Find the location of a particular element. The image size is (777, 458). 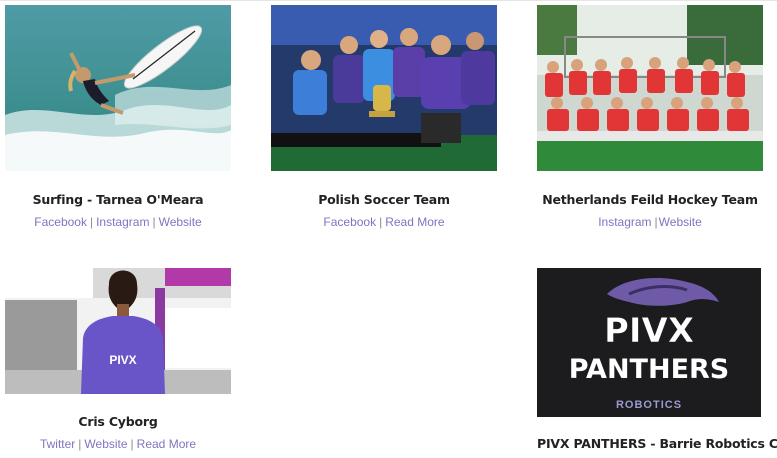

card-links: Facebook | Read More is located at coordinates (384, 222).